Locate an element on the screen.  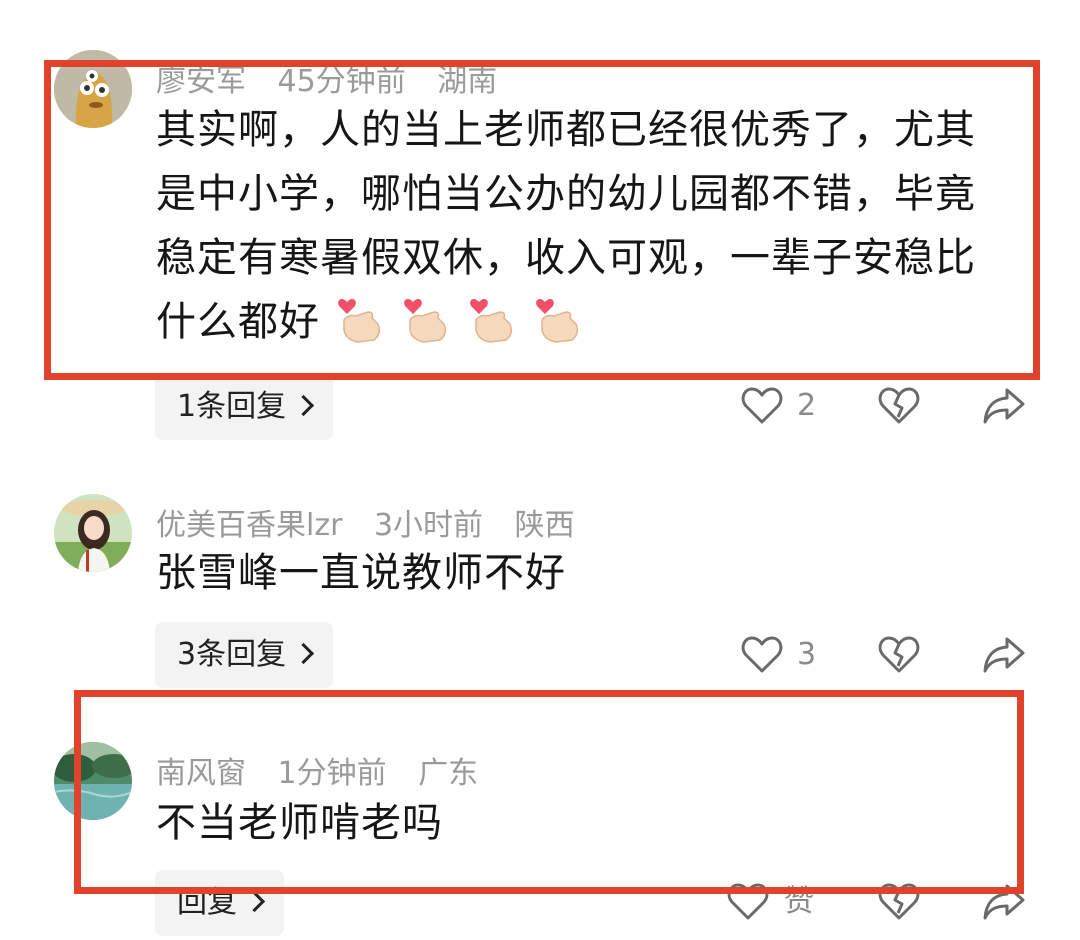
like-count: 赞 is located at coordinates (799, 901).